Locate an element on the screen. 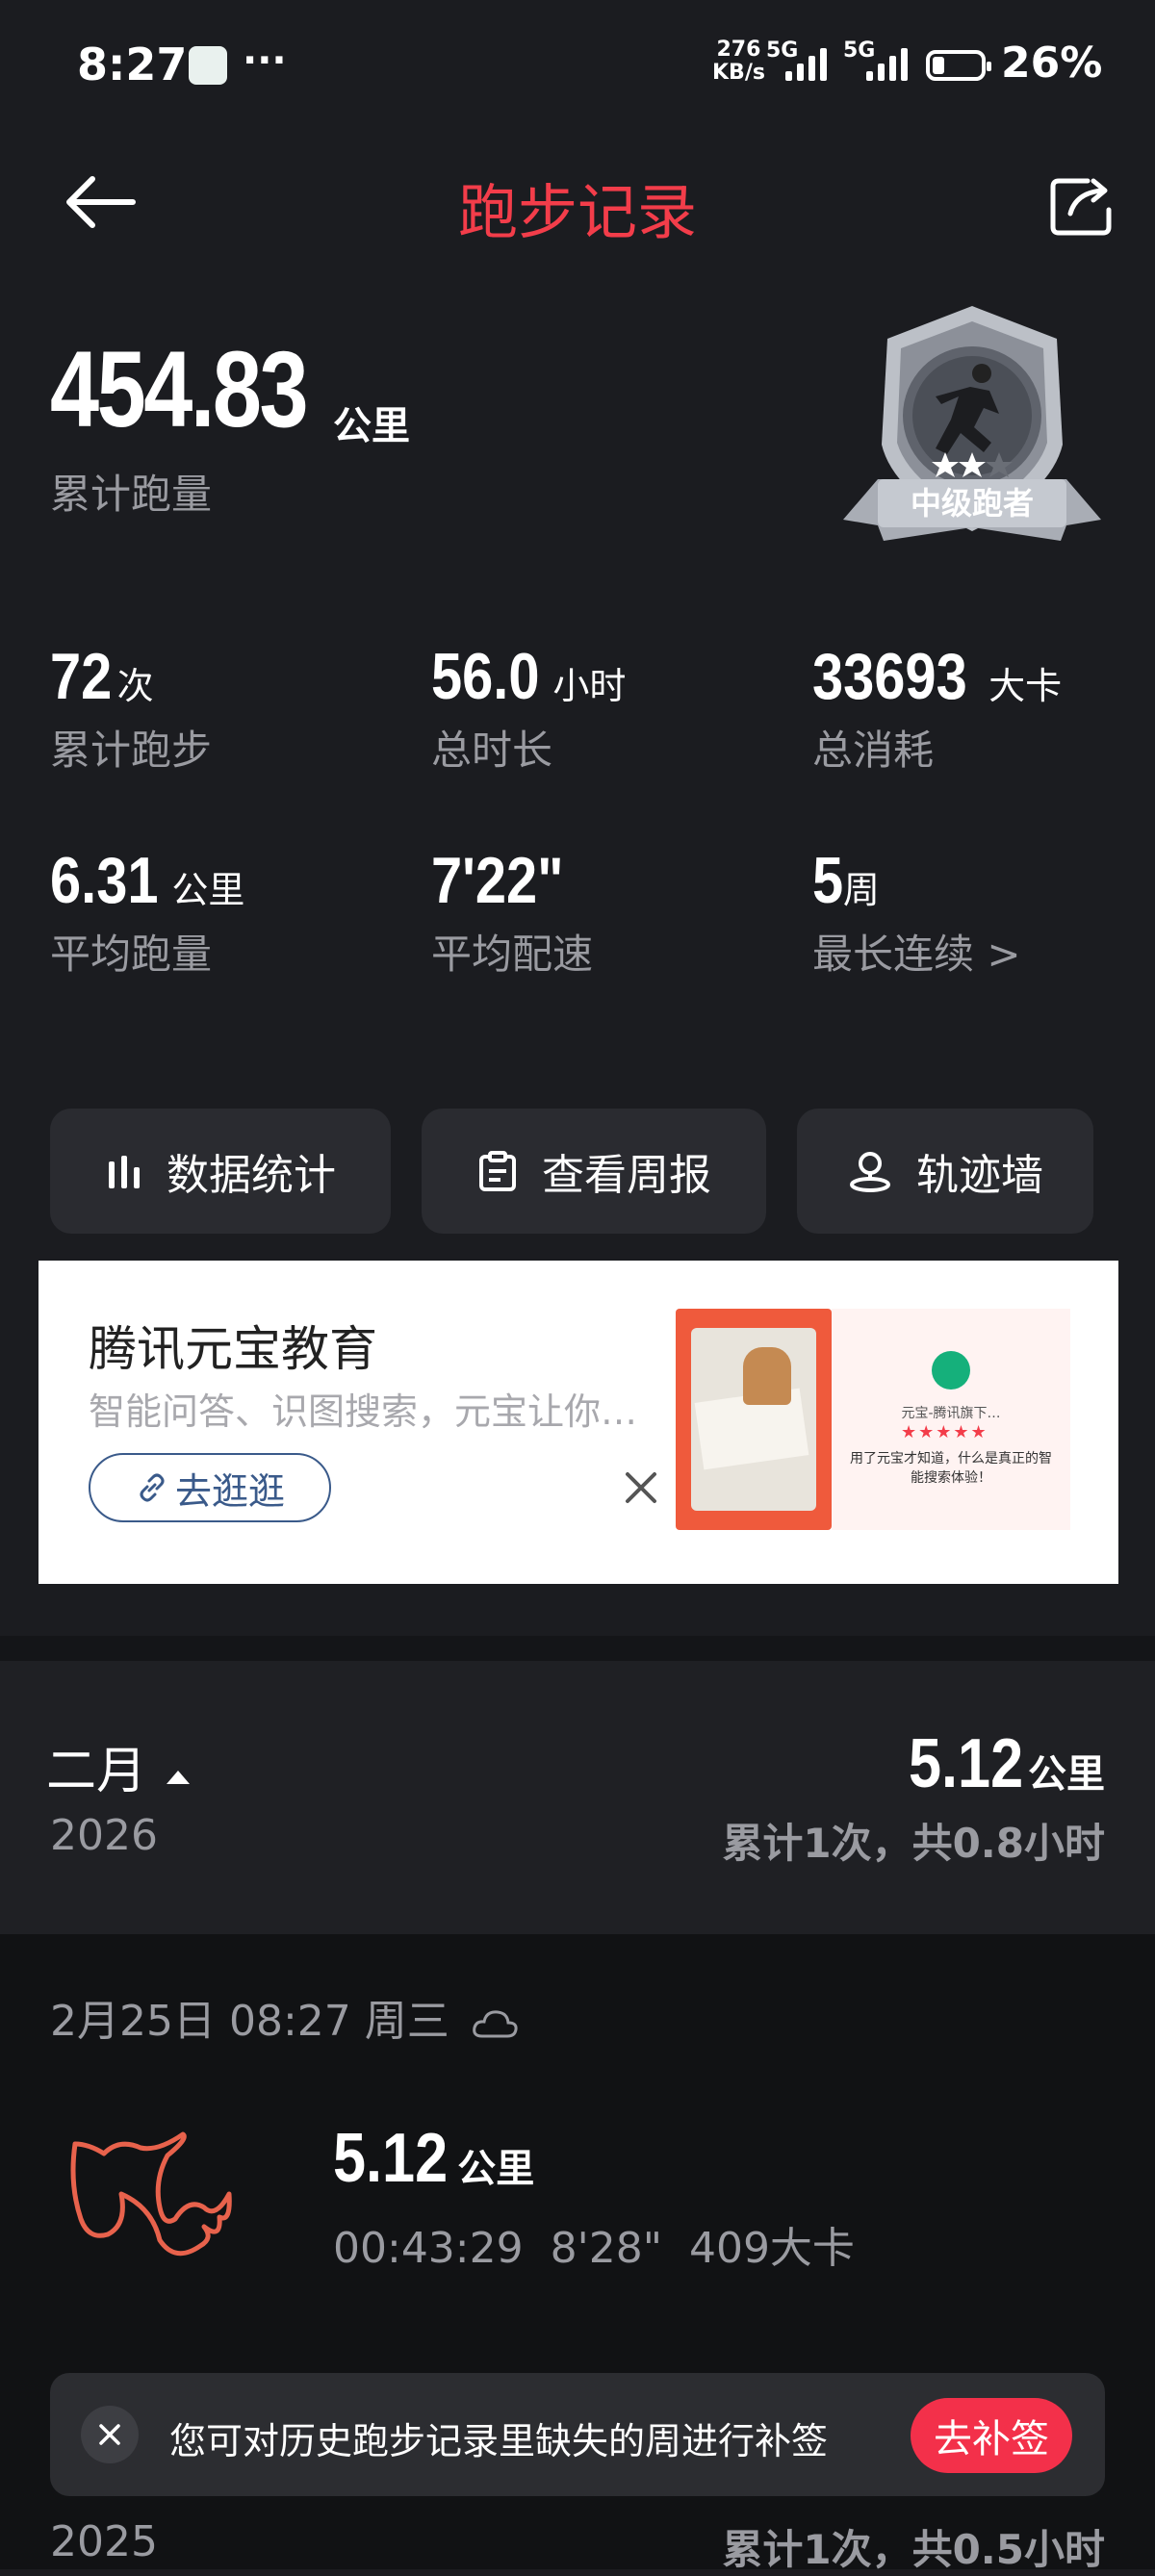 This screenshot has width=1155, height=2576. stat-total-calories: 33693 大卡 总消耗 is located at coordinates (937, 707).